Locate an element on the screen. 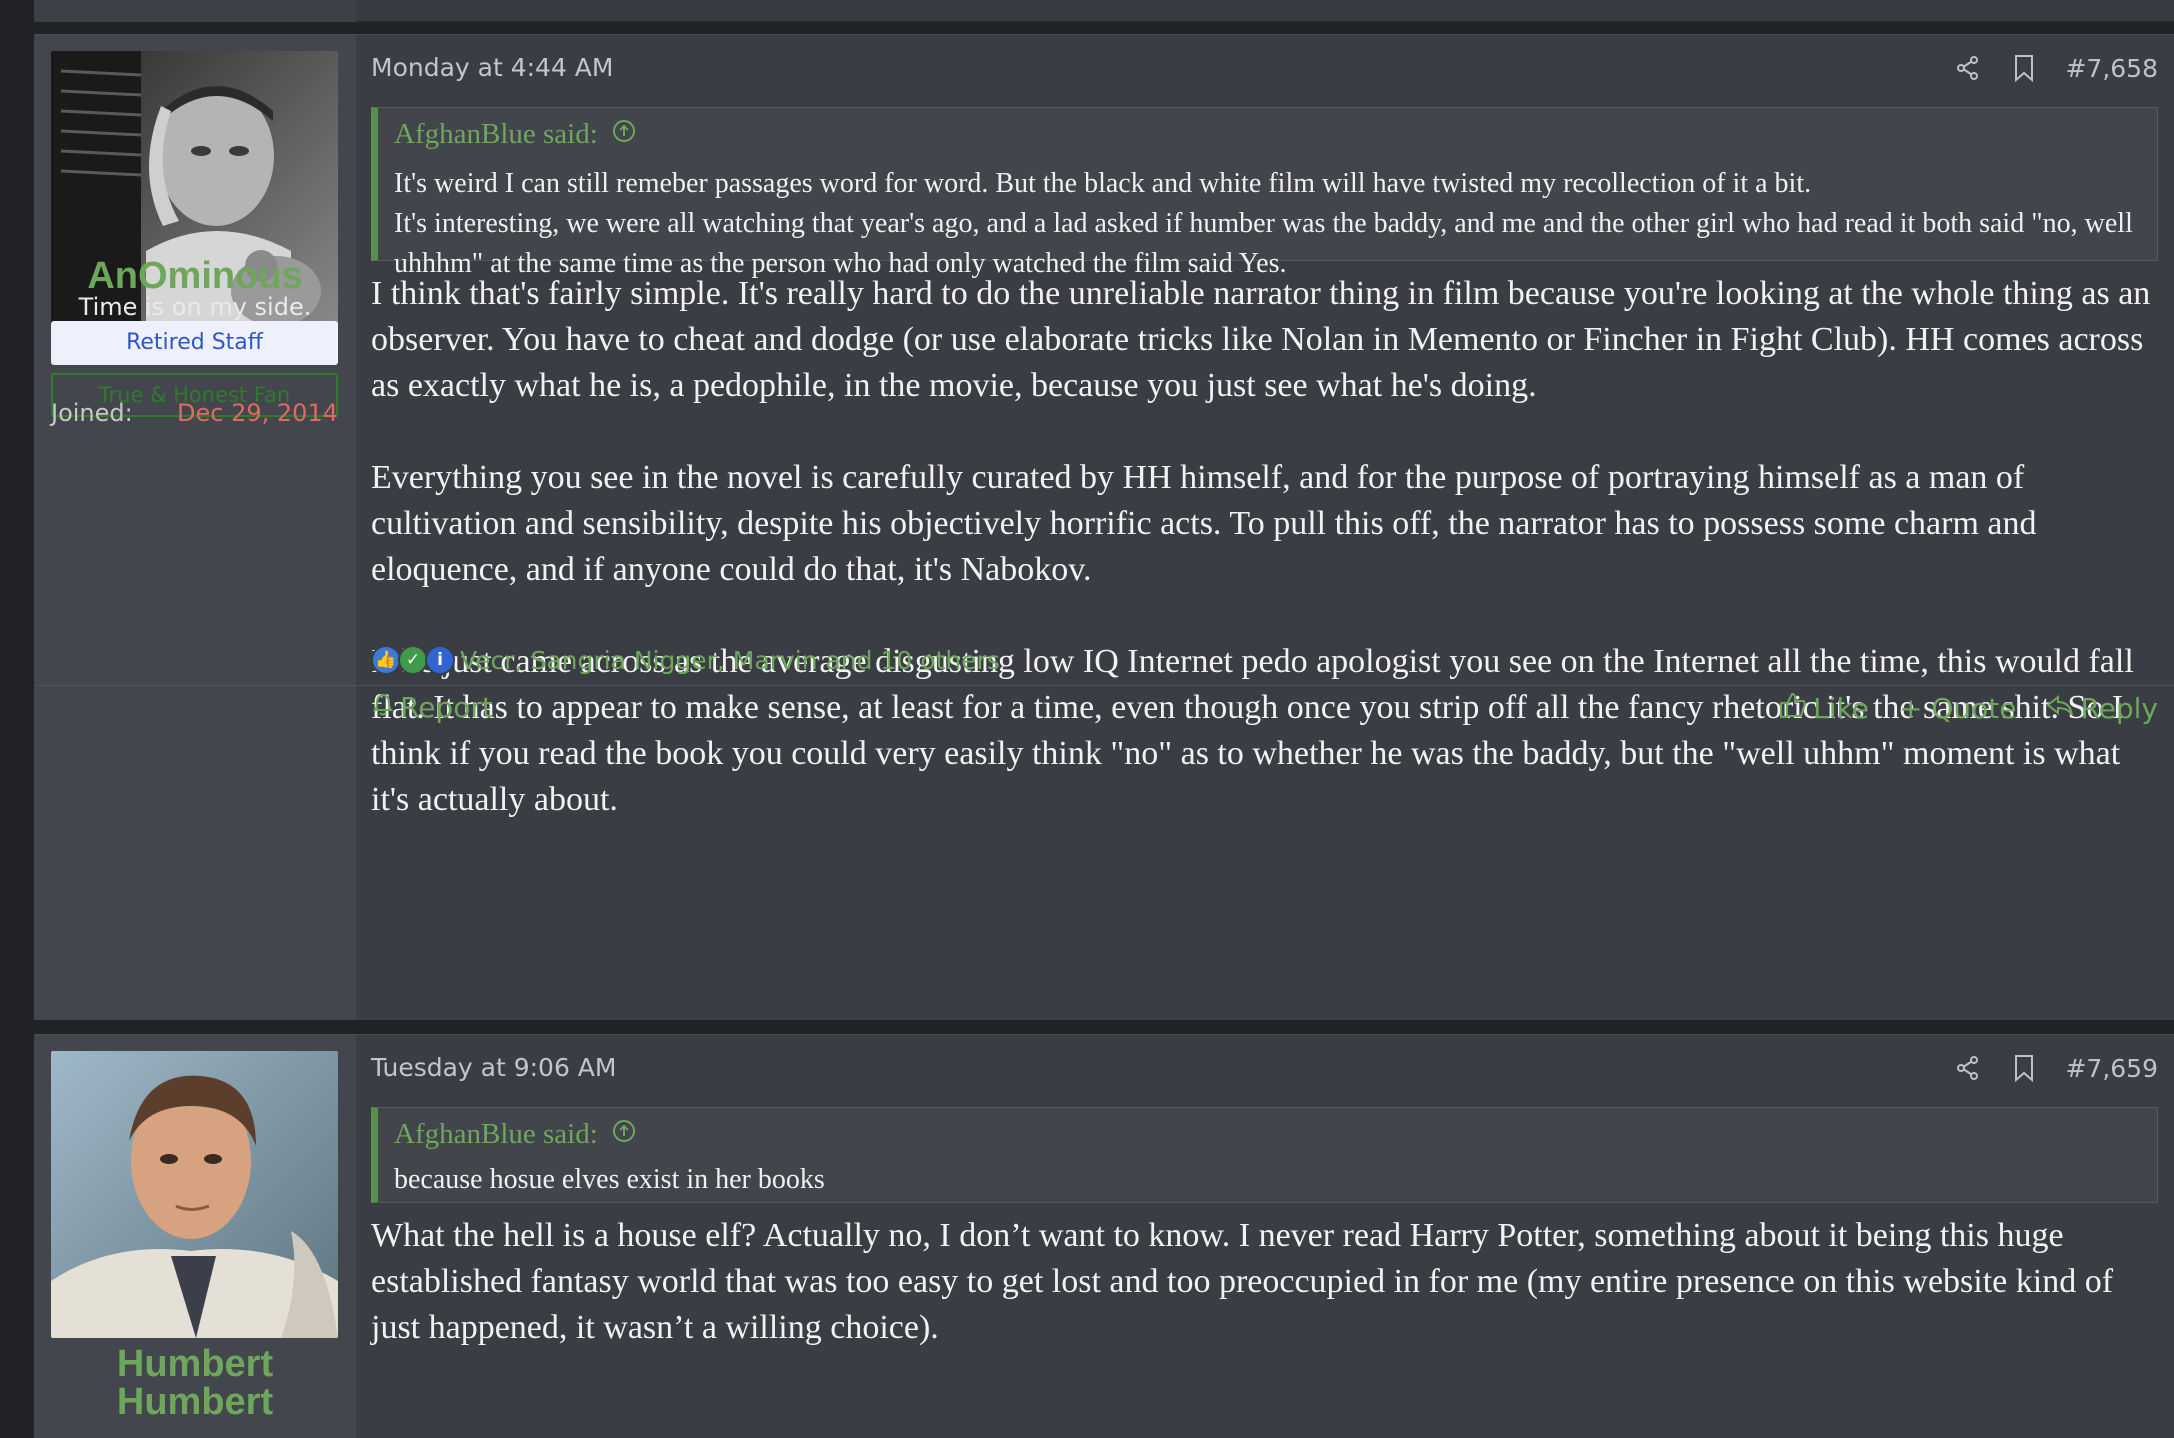 The width and height of the screenshot is (2174, 1438). quote-button: + Quote is located at coordinates (1957, 708).